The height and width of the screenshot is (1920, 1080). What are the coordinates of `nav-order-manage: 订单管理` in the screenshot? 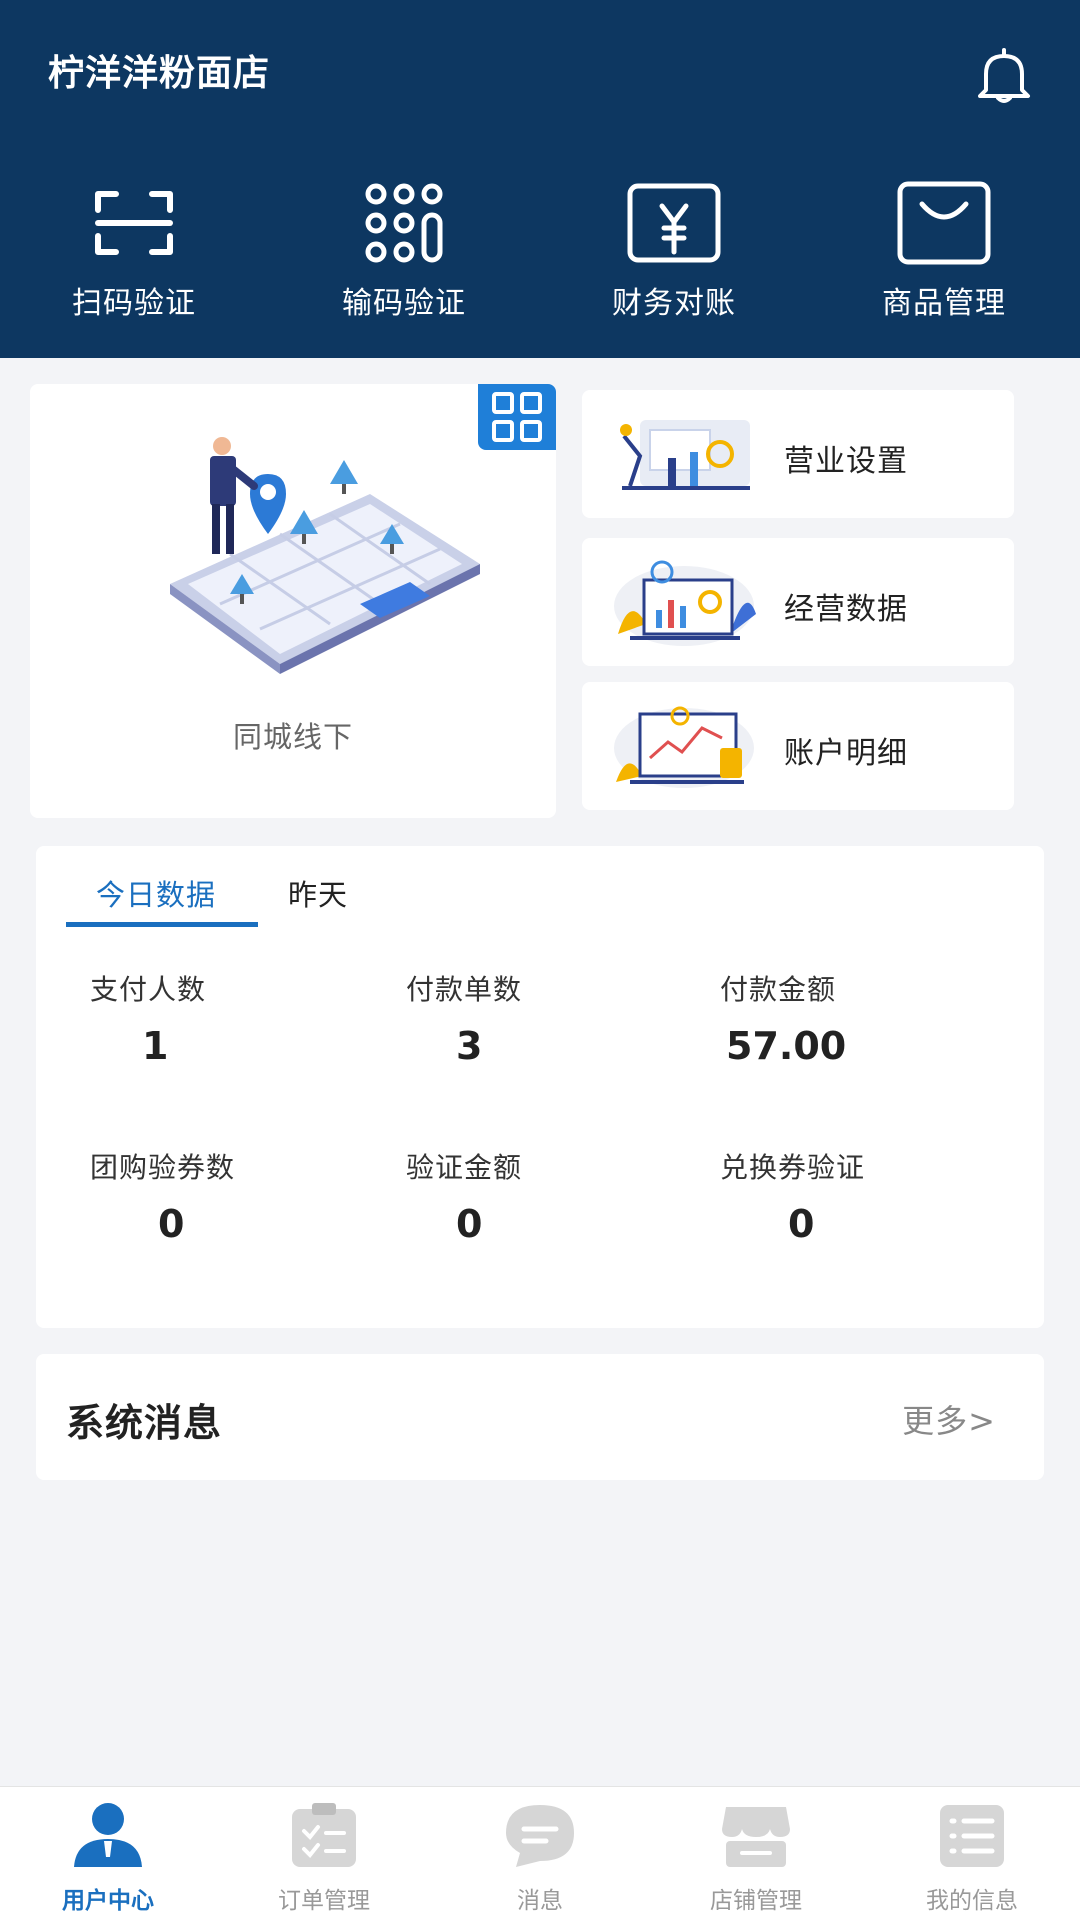 It's located at (324, 1858).